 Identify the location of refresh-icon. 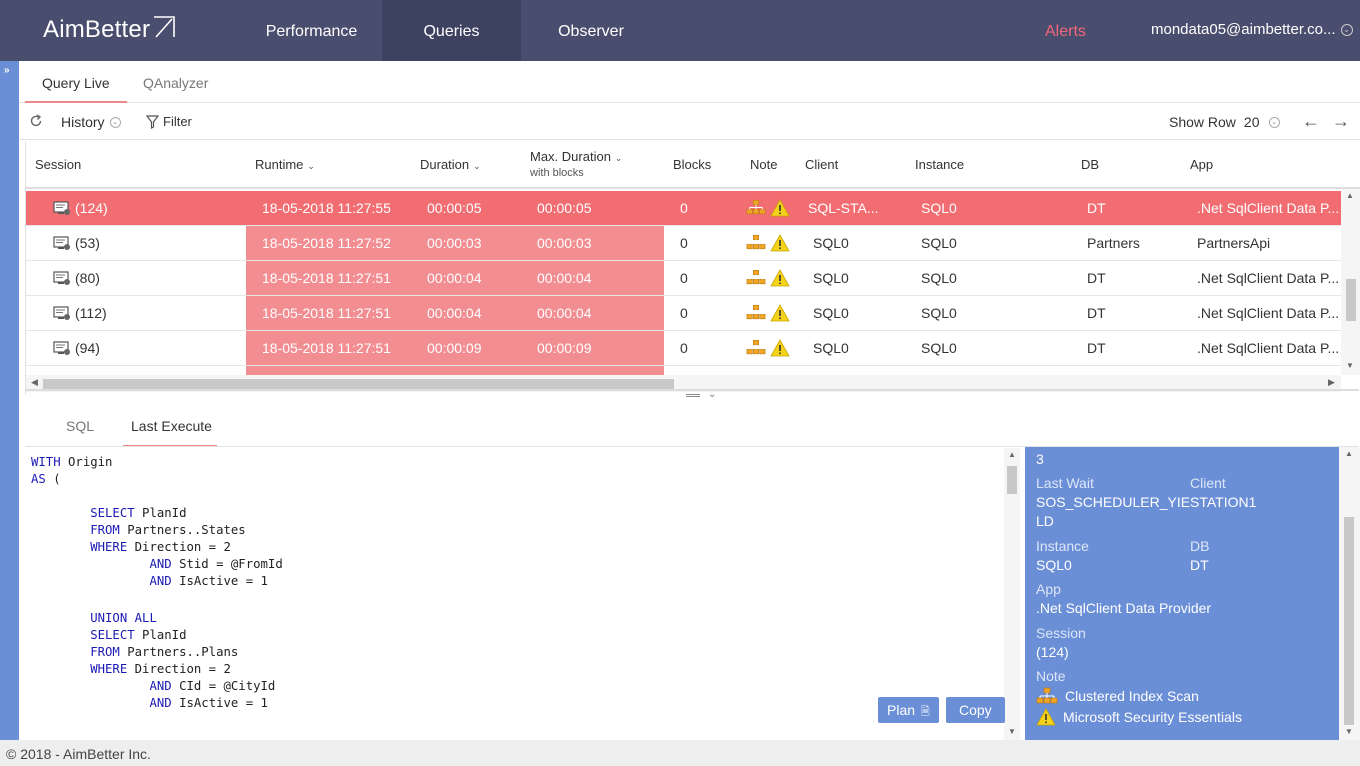
(36, 121).